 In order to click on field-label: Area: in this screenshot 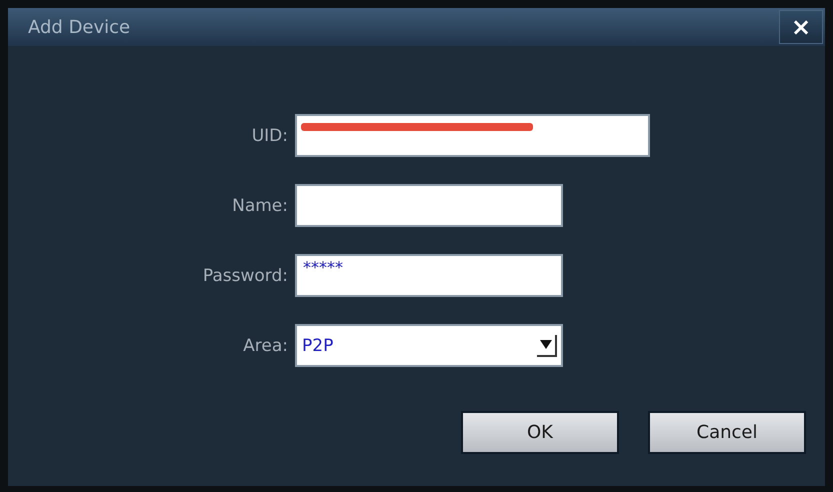, I will do `click(265, 346)`.